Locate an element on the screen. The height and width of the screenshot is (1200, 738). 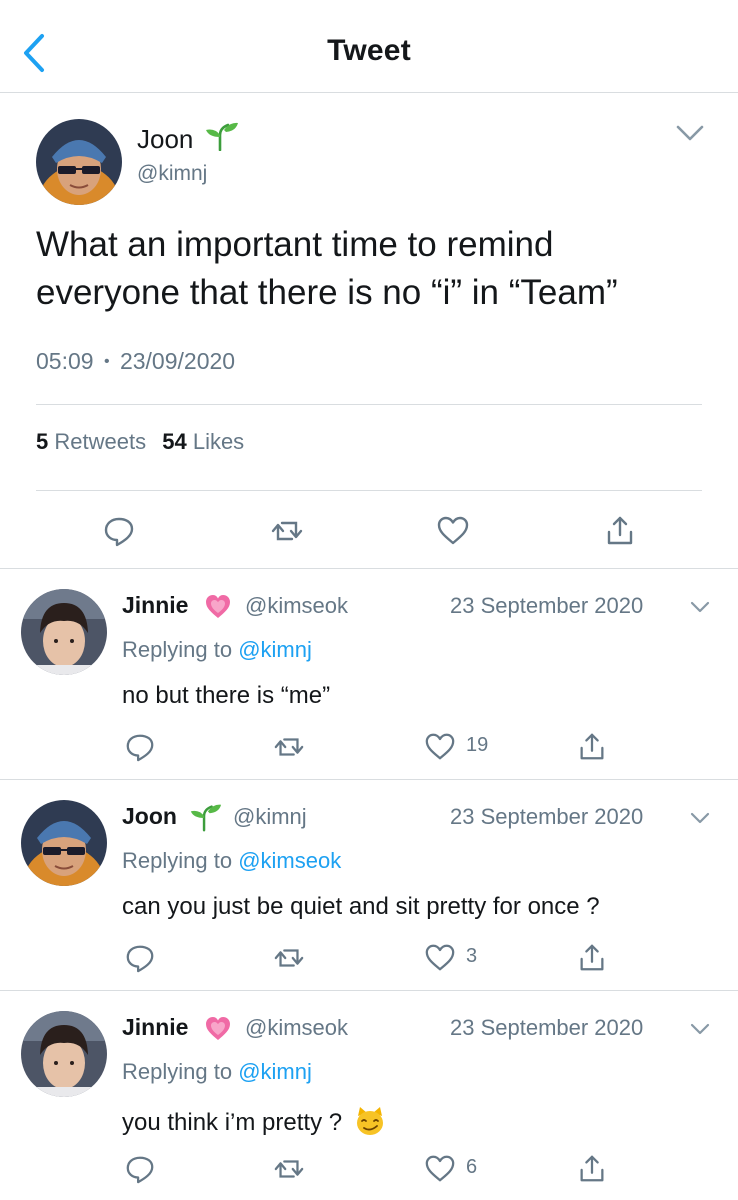
reply-text: you think i’m pretty ? is located at coordinates (254, 1121).